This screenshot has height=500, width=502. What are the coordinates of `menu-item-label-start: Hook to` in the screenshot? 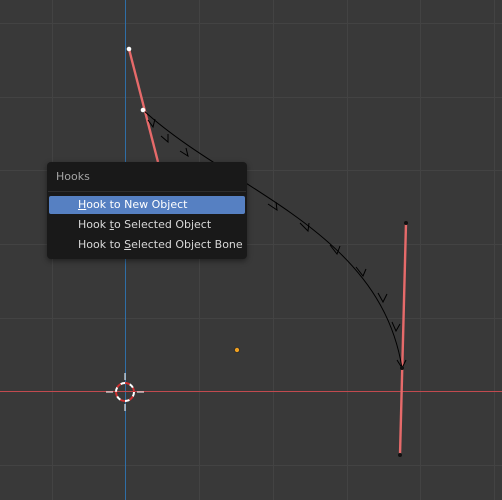 It's located at (101, 244).